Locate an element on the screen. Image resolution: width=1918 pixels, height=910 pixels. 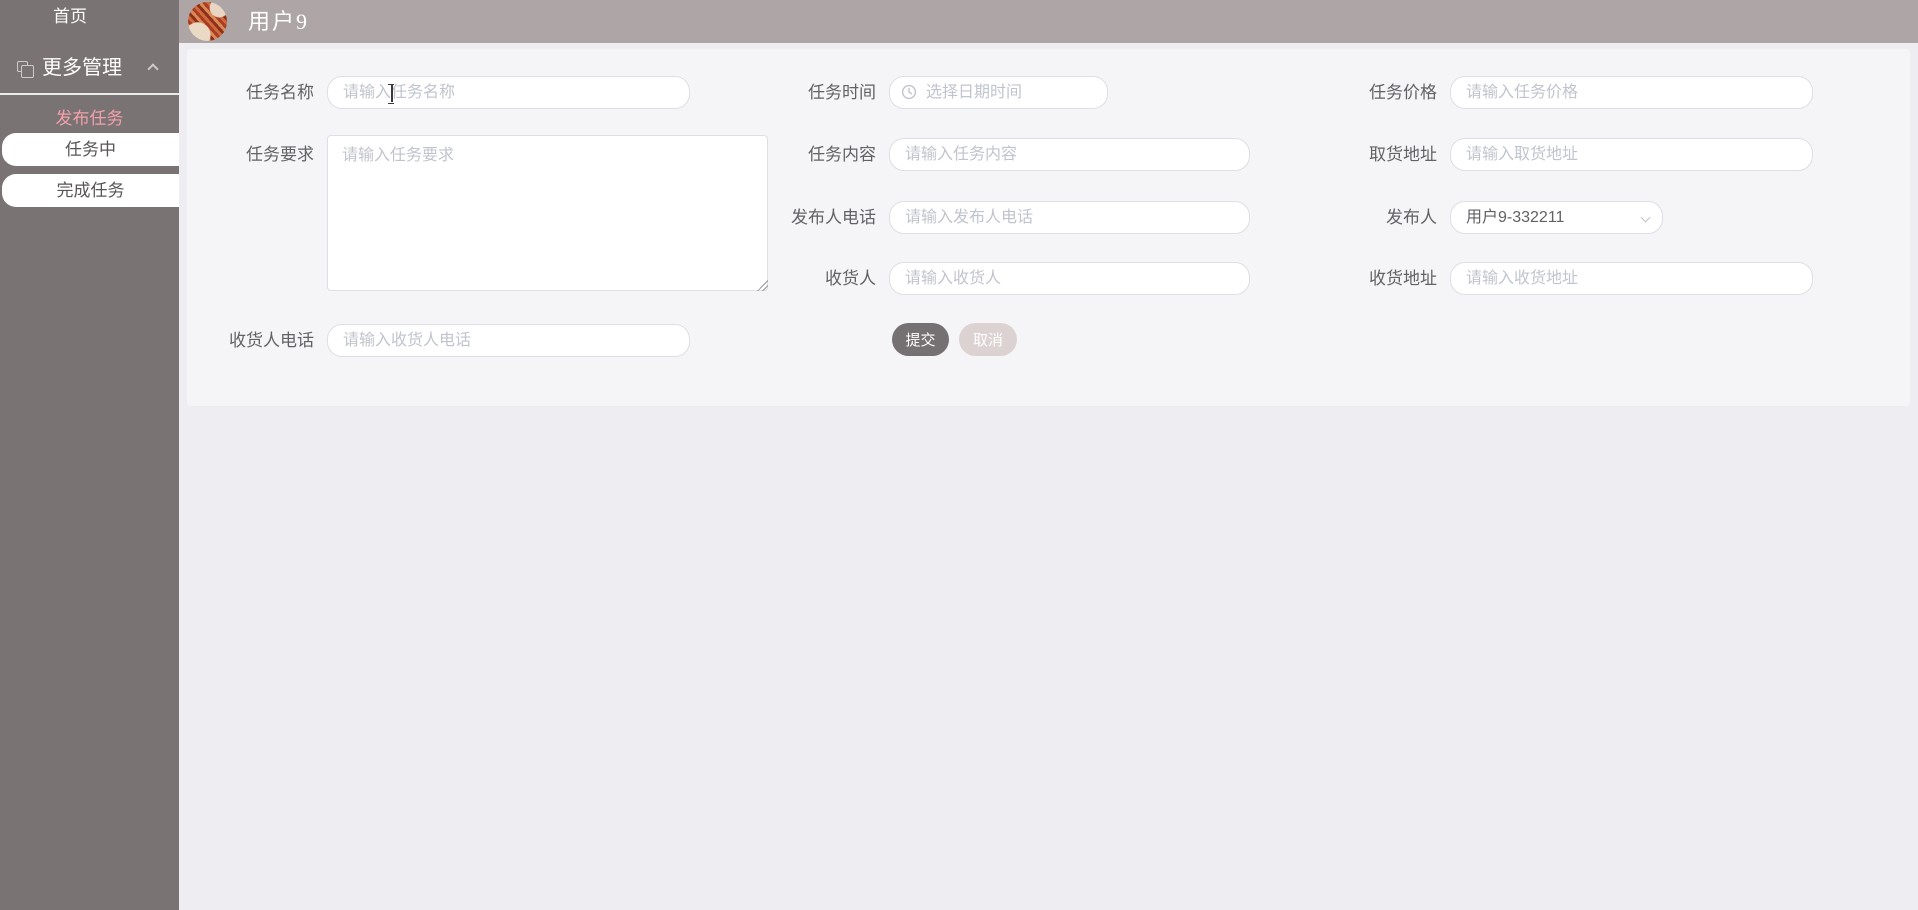
delivery-address-label: 收货地址 is located at coordinates (1403, 278).